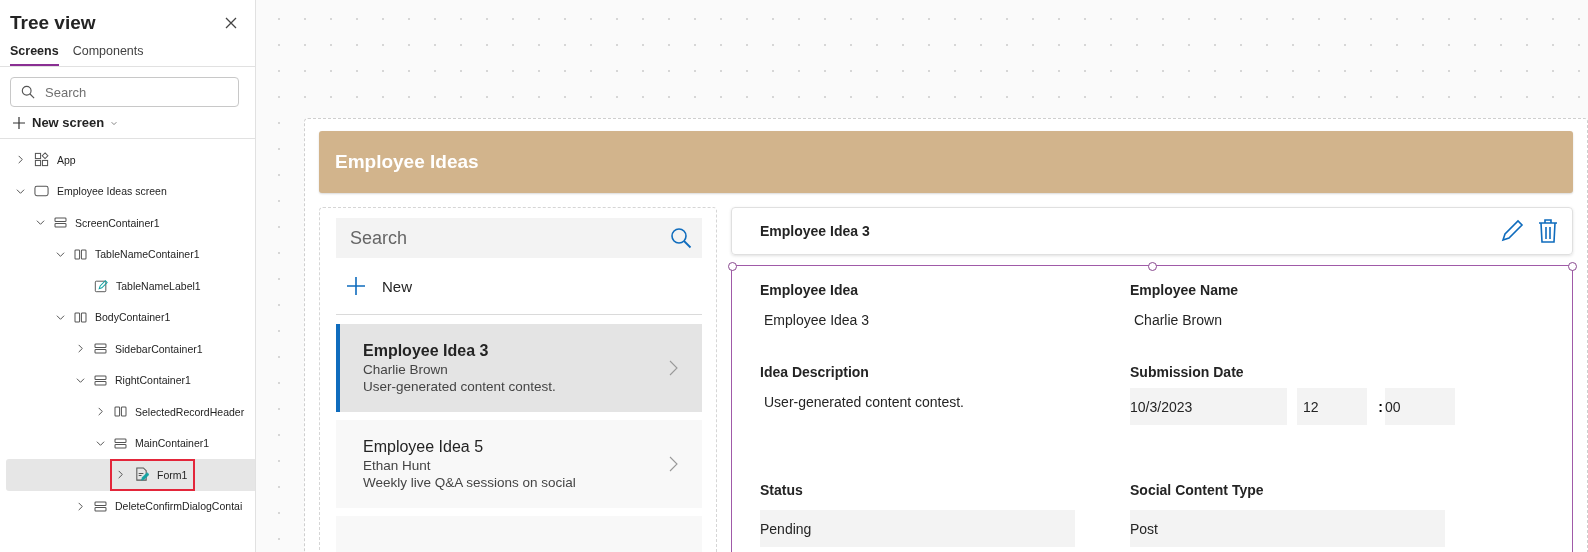 The width and height of the screenshot is (1588, 552). I want to click on gallery-search-input: Search, so click(509, 238).